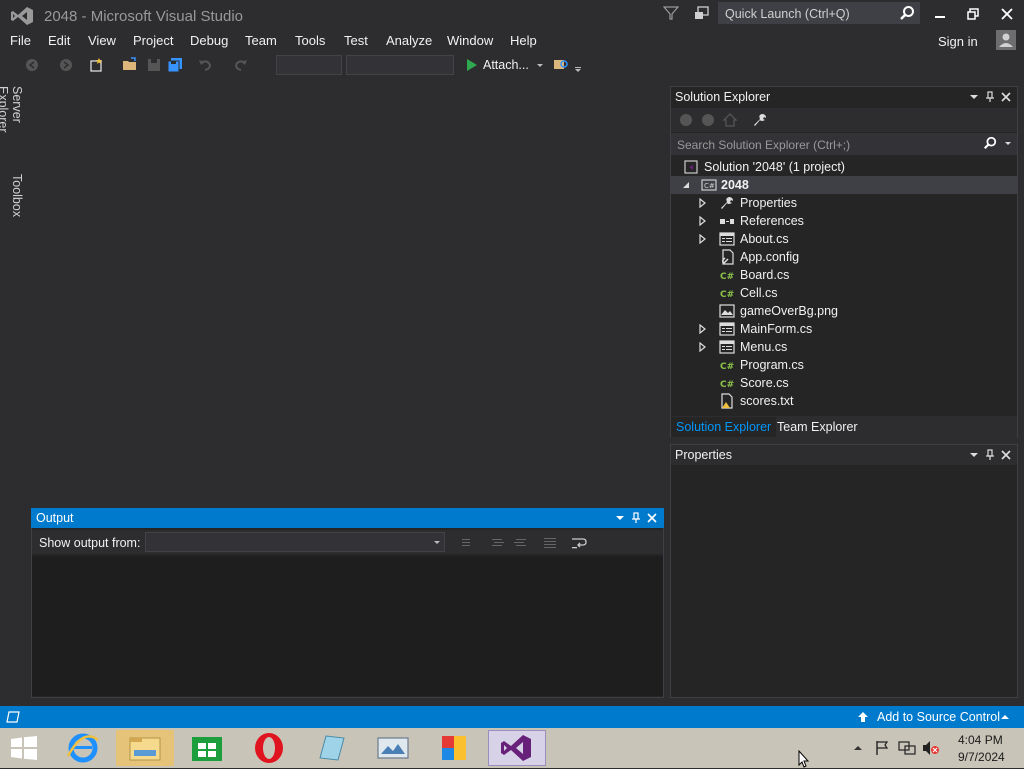 The width and height of the screenshot is (1024, 769). I want to click on tree-row-about: About.cs, so click(844, 239).